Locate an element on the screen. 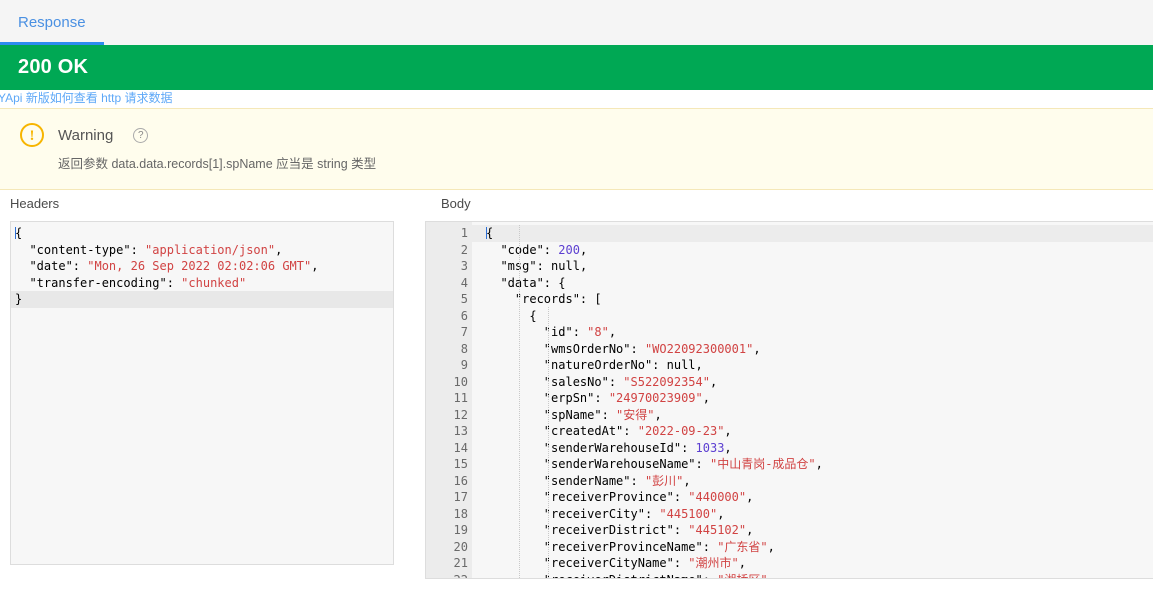 This screenshot has height=592, width=1153. code-line: "receiverProvinceName": "广东省", is located at coordinates (819, 547).